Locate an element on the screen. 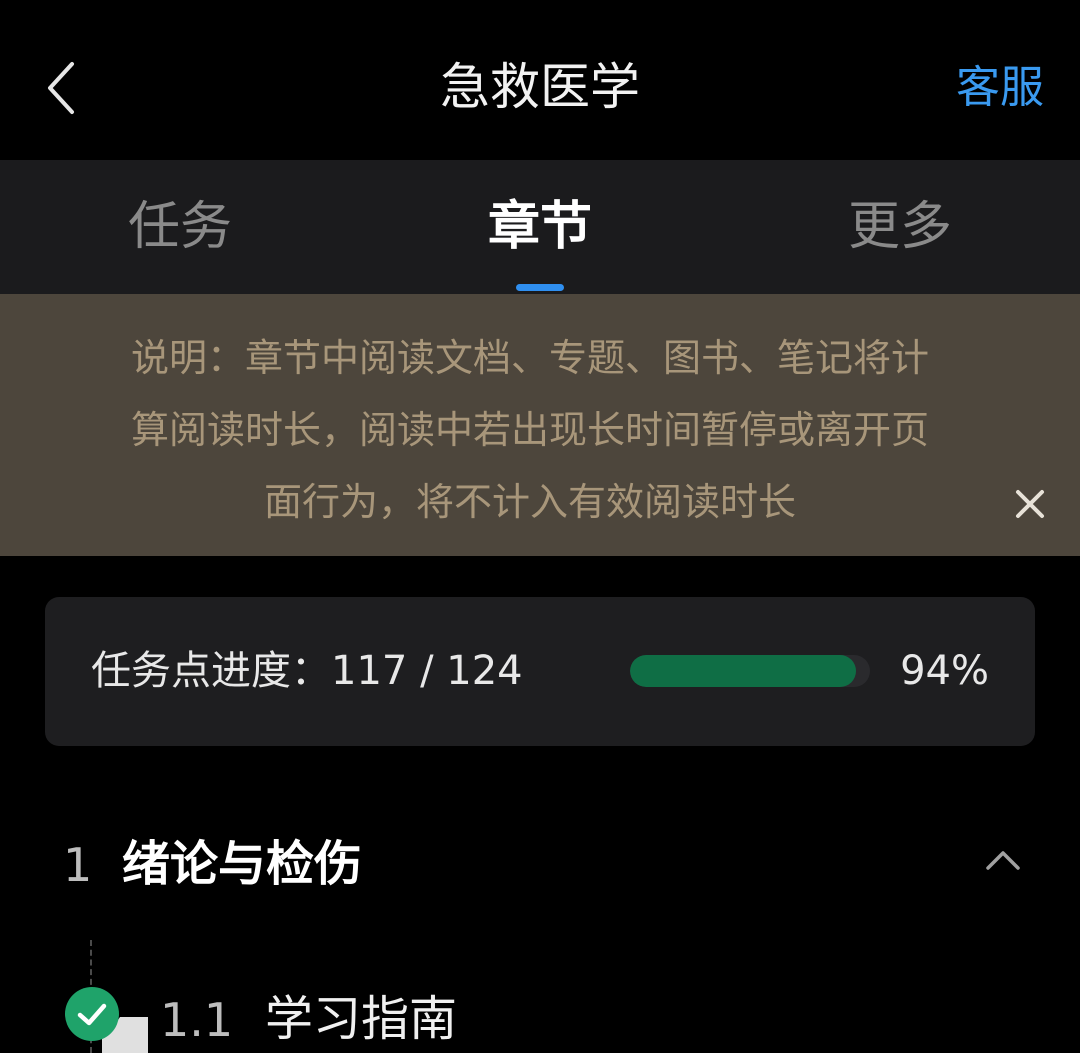 This screenshot has height=1053, width=1080. list-item-section: 1.1 学习指南 is located at coordinates (540, 1014).